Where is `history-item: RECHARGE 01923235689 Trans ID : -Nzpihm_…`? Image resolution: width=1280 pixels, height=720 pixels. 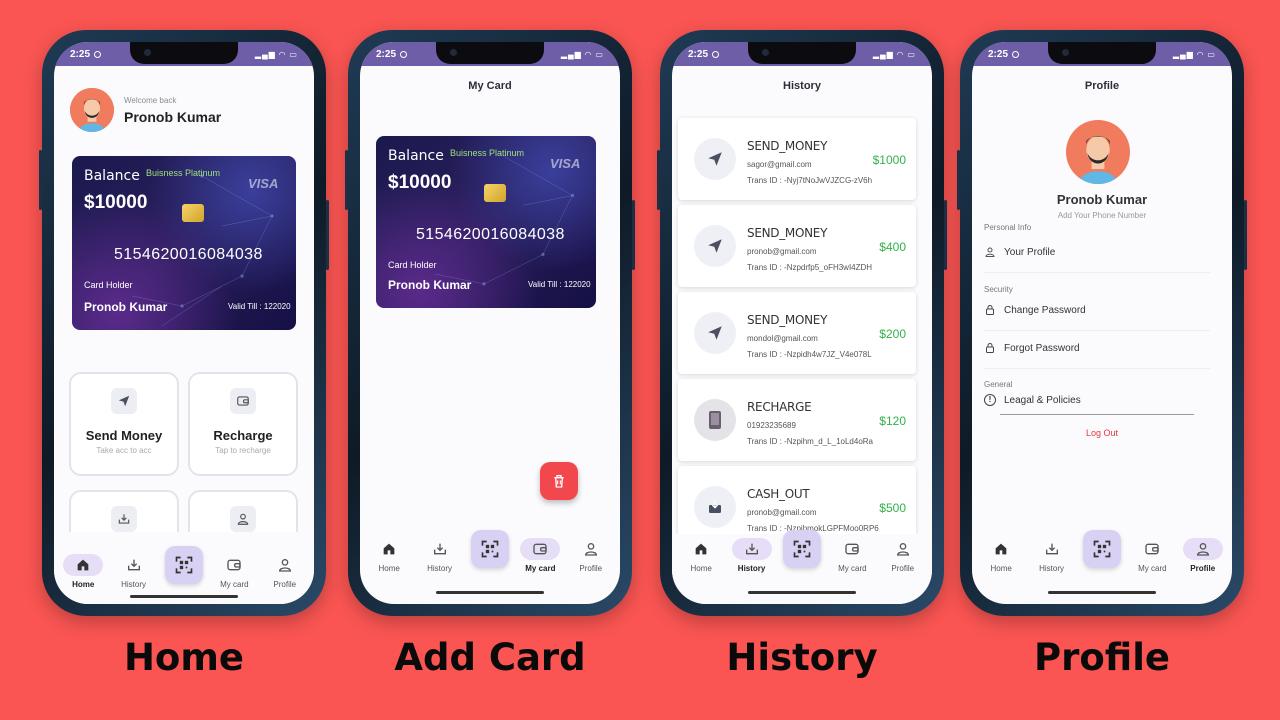
history-item: RECHARGE 01923235689 Trans ID : -Nzpihm_… is located at coordinates (797, 420).